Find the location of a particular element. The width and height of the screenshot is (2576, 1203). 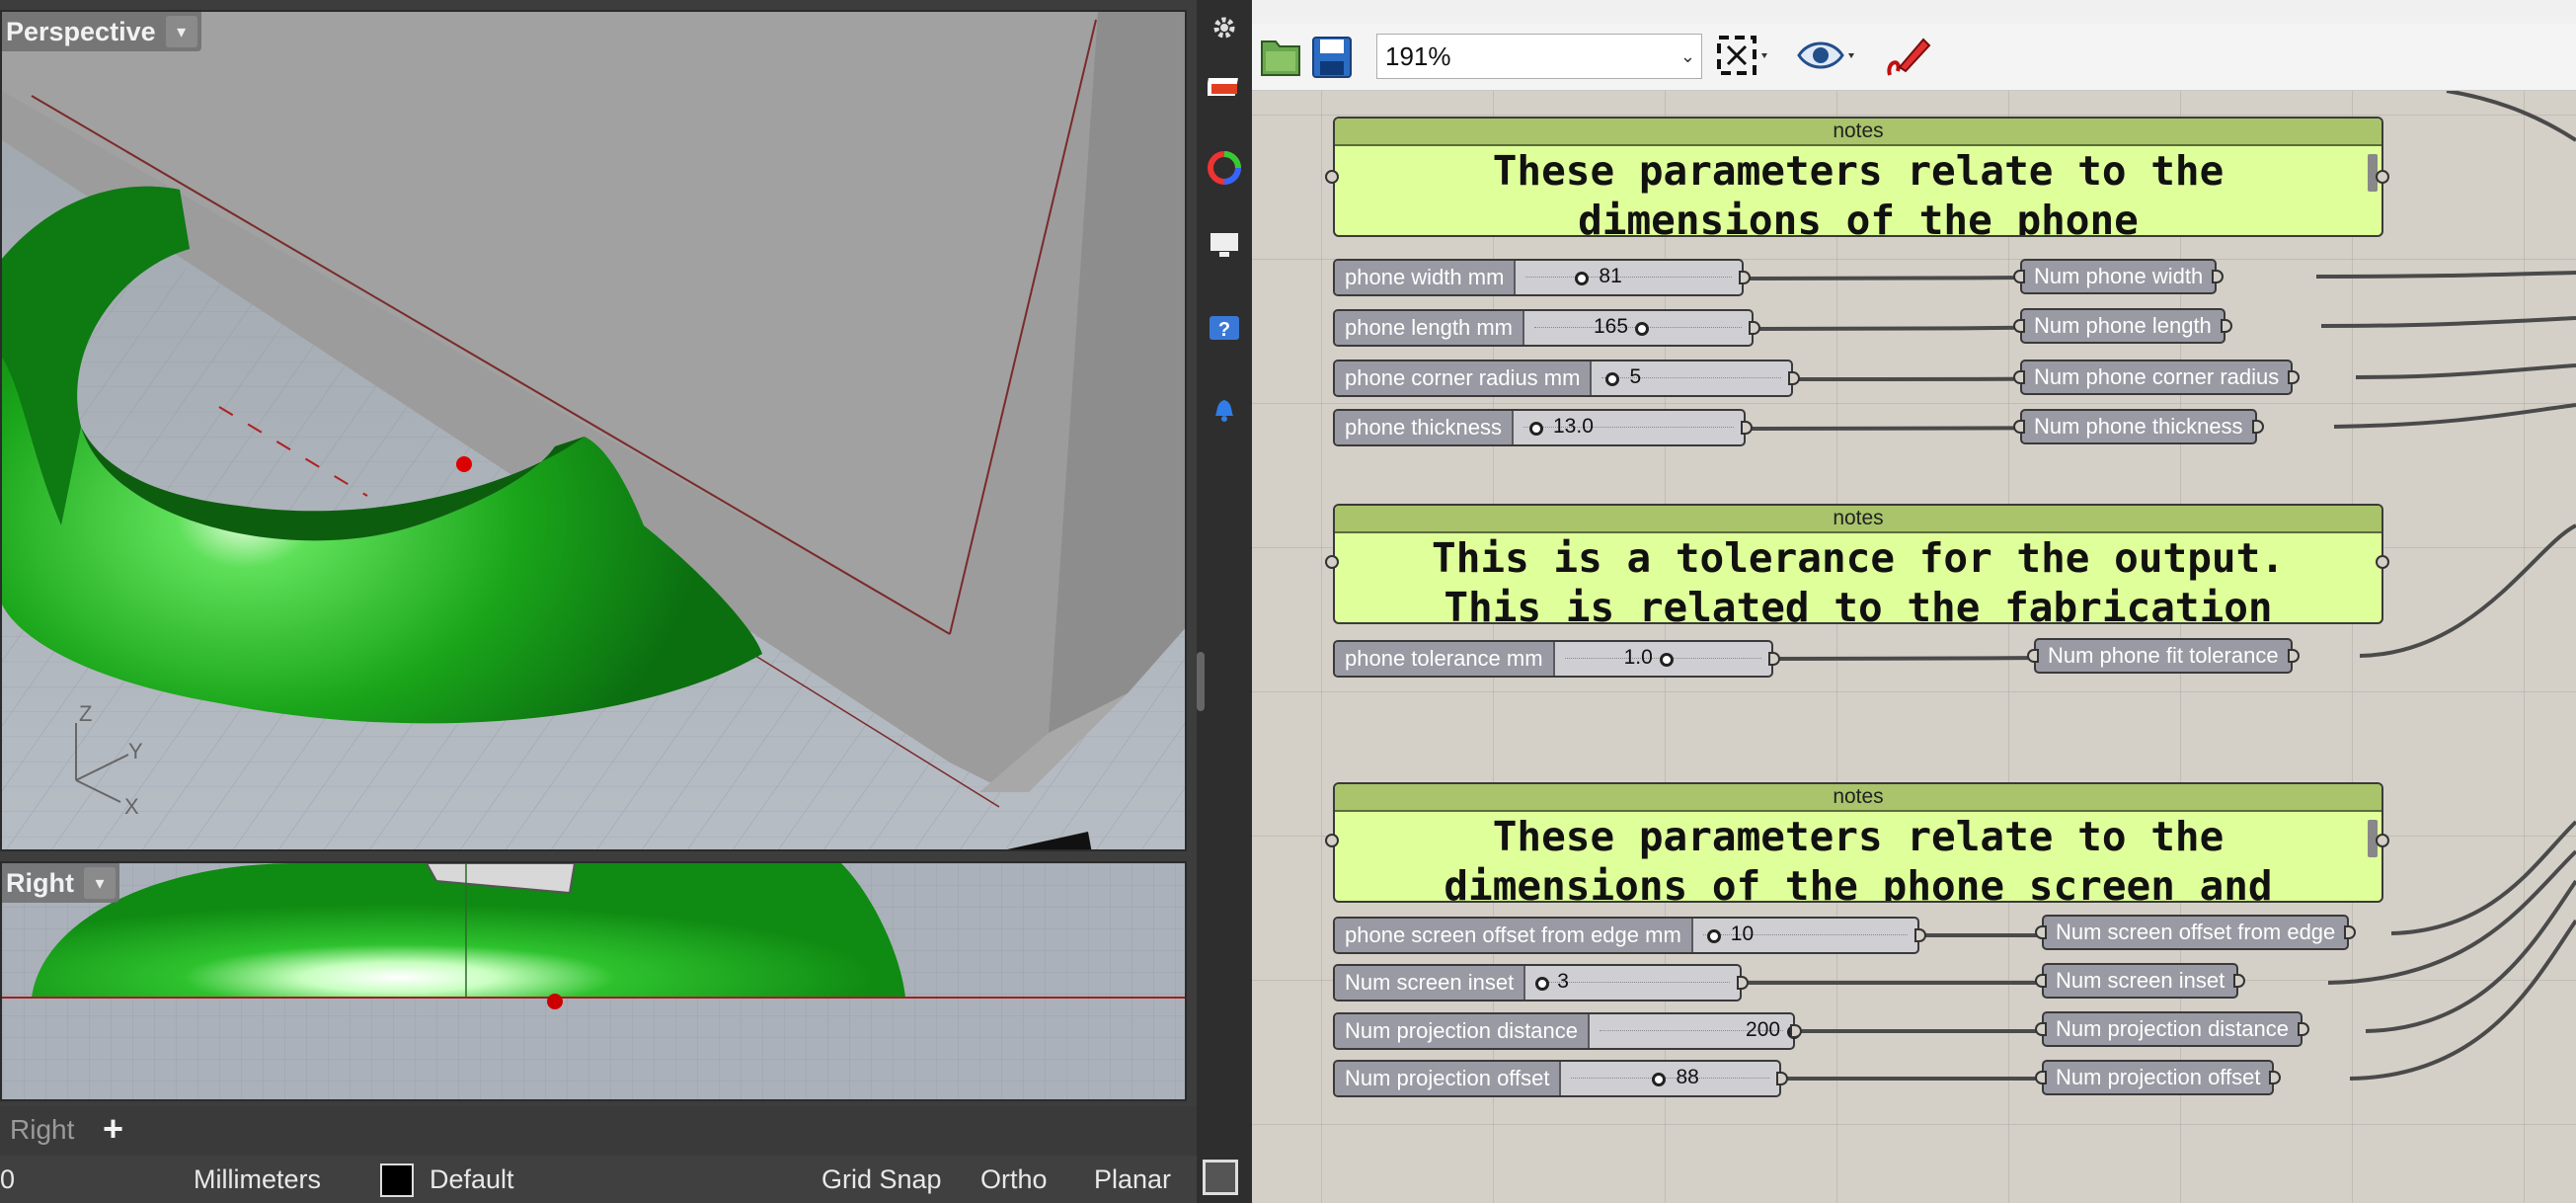

slider-rail: 88 is located at coordinates (1670, 1078).